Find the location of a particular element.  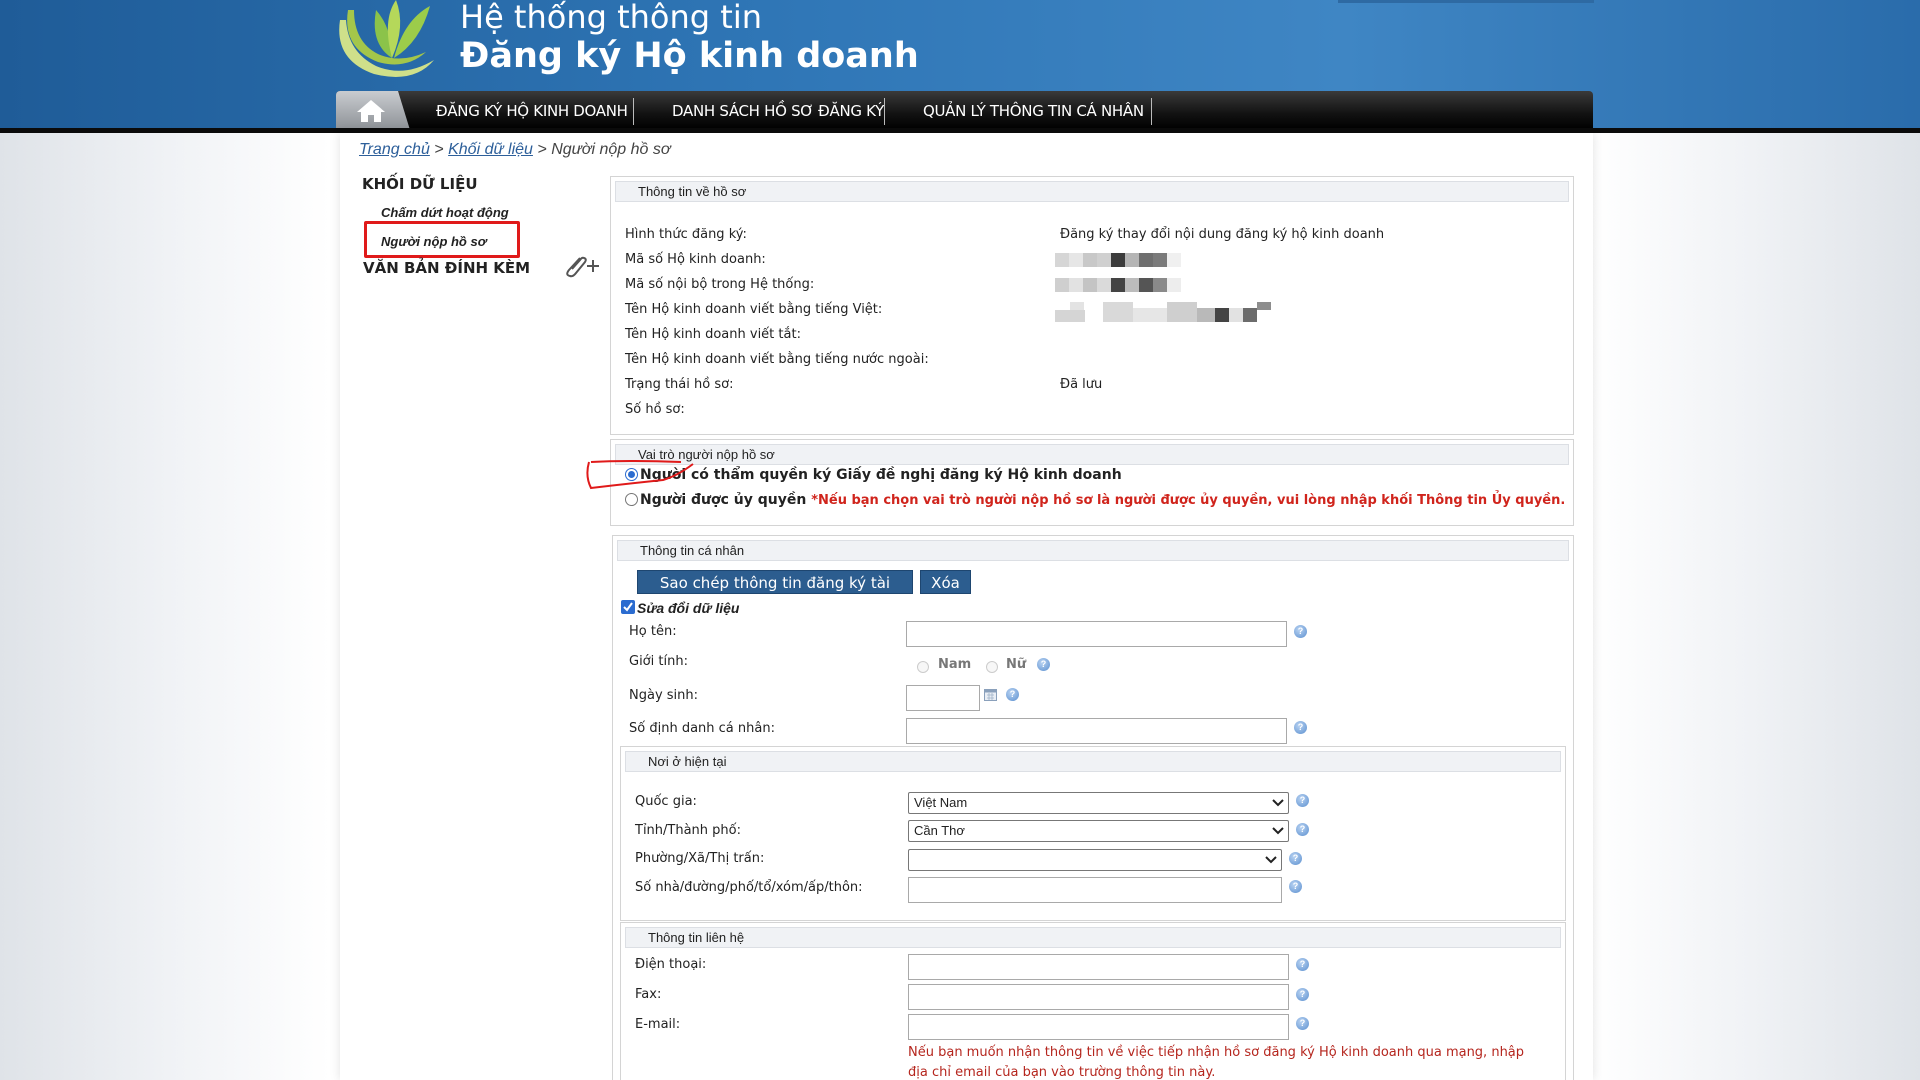

country-selected-value: Việt Nam is located at coordinates (941, 802).